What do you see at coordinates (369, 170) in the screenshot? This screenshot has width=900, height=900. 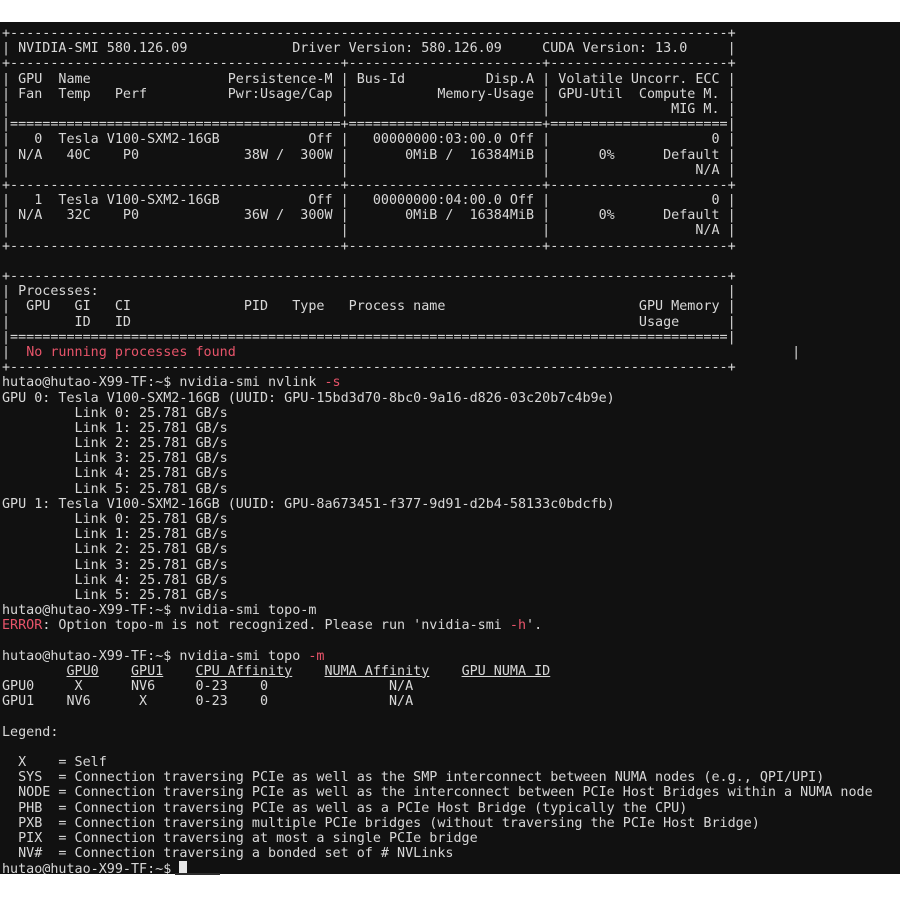 I see `gpu-0-row-3: | | | N/A |` at bounding box center [369, 170].